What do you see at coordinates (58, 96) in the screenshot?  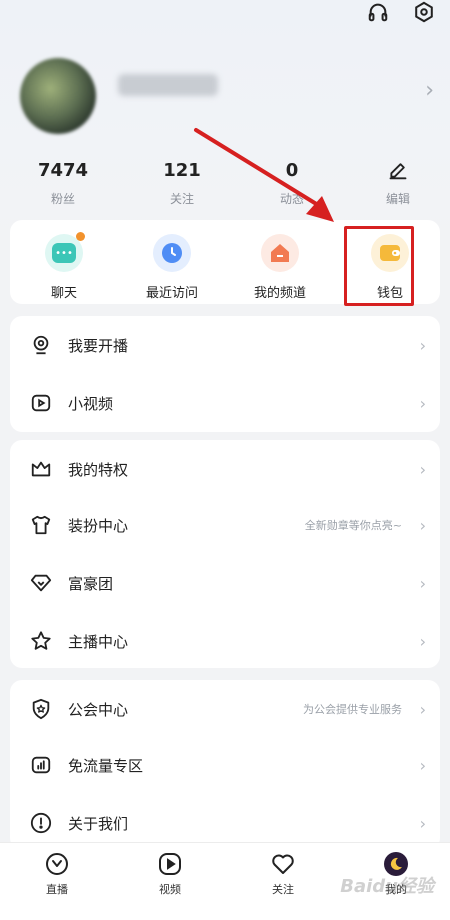 I see `avatar` at bounding box center [58, 96].